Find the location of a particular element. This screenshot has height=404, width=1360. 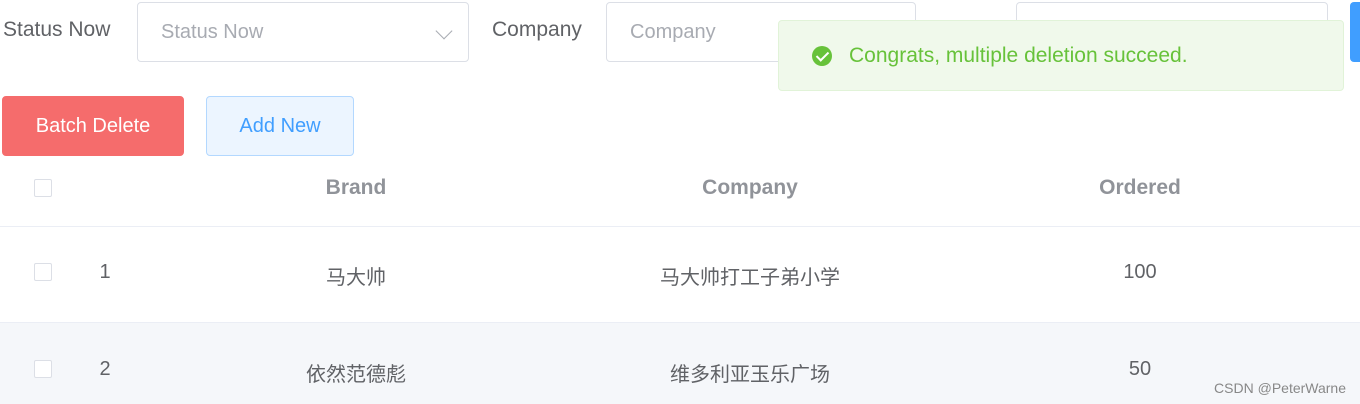

company-label: Company is located at coordinates (537, 29).